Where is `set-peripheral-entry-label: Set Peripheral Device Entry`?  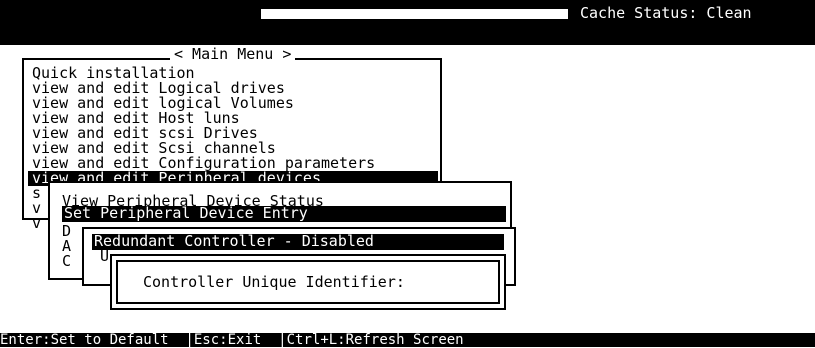 set-peripheral-entry-label: Set Peripheral Device Entry is located at coordinates (186, 213).